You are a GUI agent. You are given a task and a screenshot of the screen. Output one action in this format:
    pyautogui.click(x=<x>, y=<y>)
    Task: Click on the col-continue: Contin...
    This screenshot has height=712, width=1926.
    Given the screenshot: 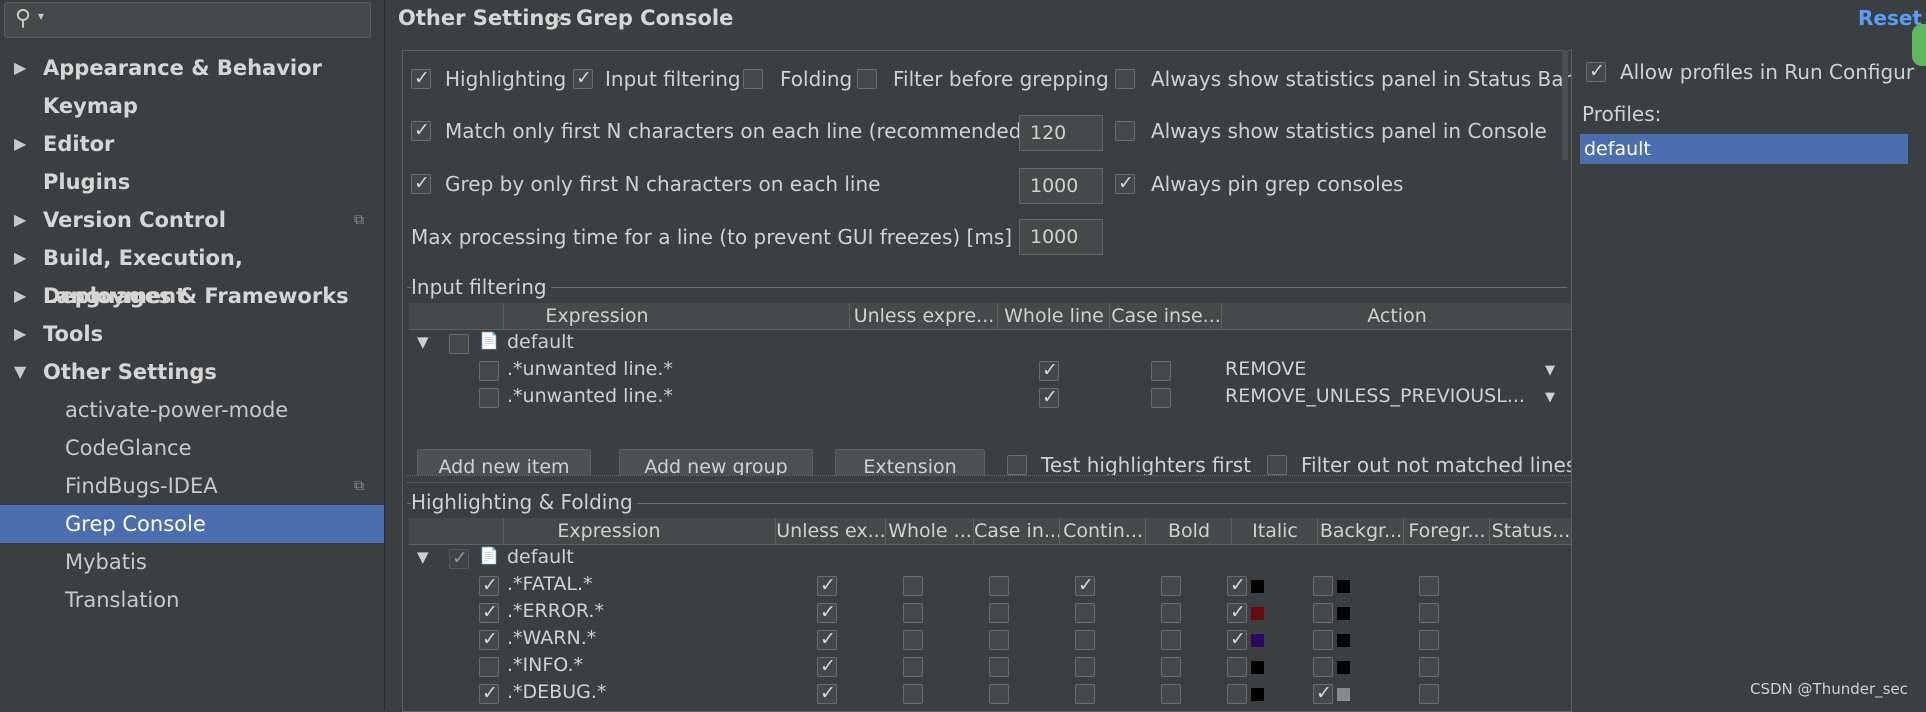 What is the action you would take?
    pyautogui.click(x=1102, y=531)
    